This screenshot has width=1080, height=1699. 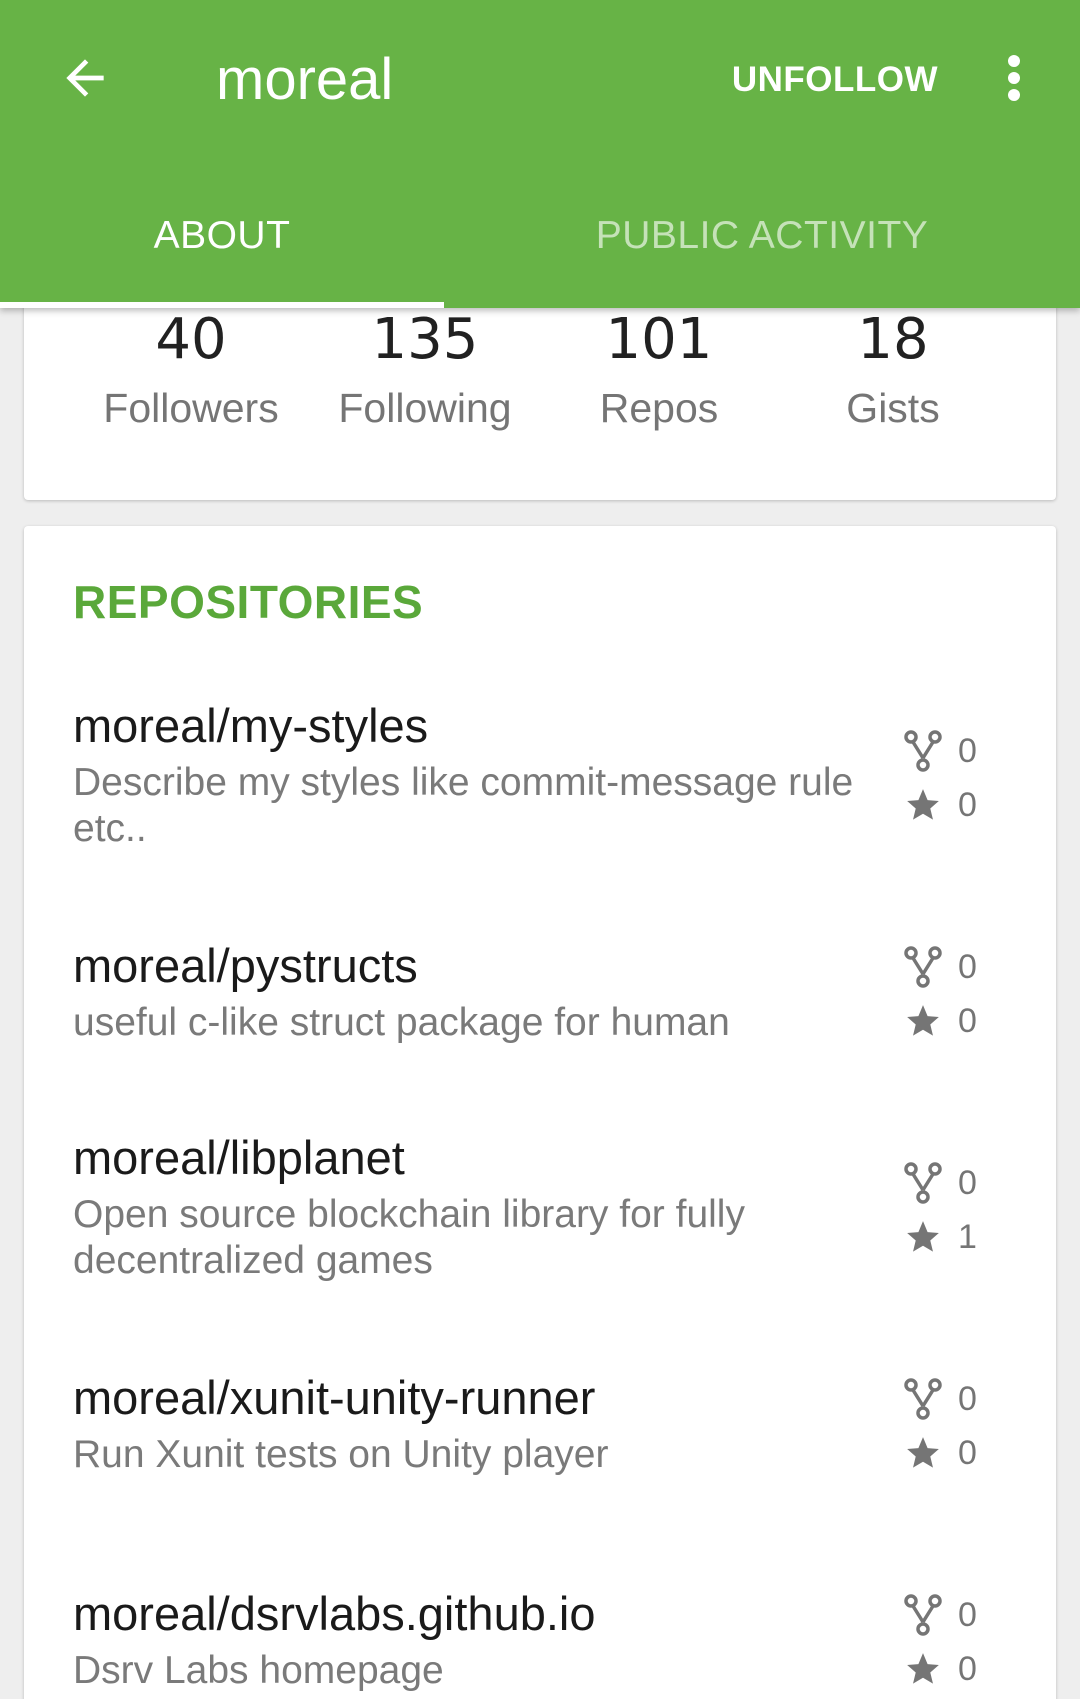 What do you see at coordinates (762, 236) in the screenshot?
I see `tab-public-activity: PUBLIC ACTIVITY` at bounding box center [762, 236].